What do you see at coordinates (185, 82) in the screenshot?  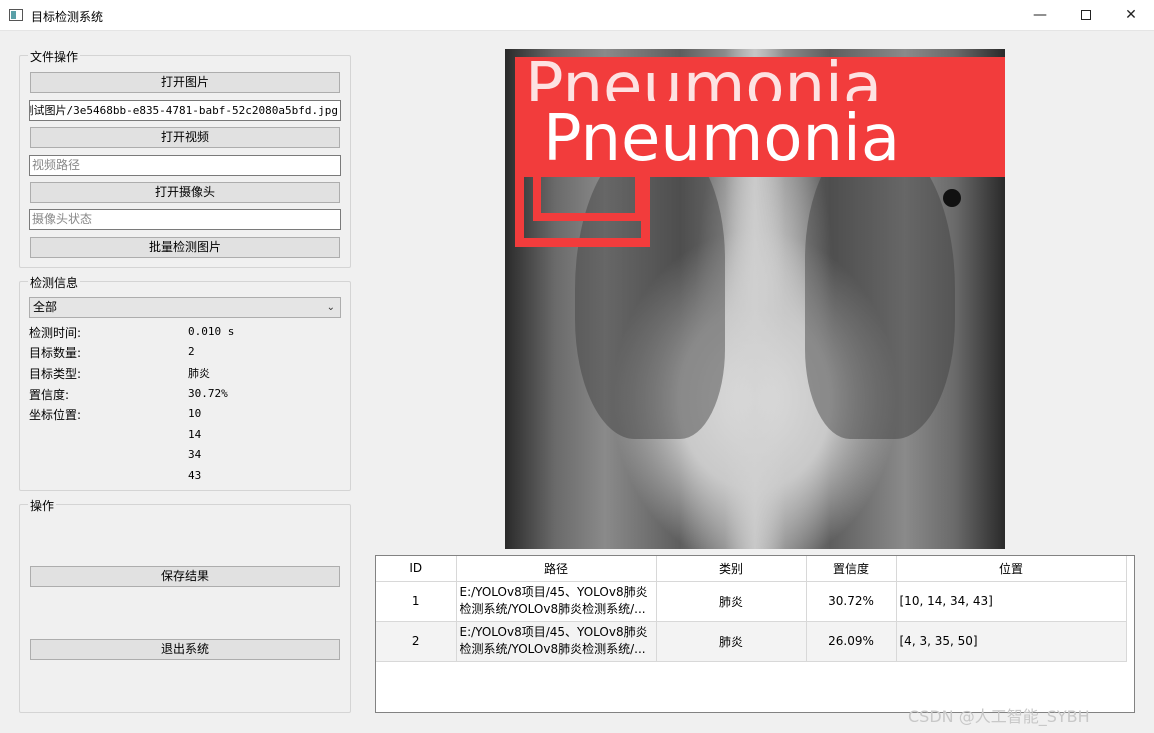 I see `open-image-button: 打开图片` at bounding box center [185, 82].